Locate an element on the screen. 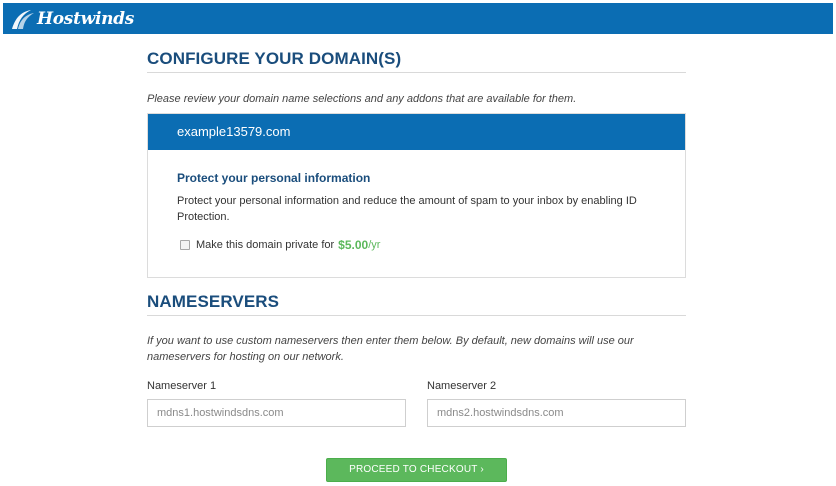 The height and width of the screenshot is (486, 836). price-period: /yr is located at coordinates (374, 245).